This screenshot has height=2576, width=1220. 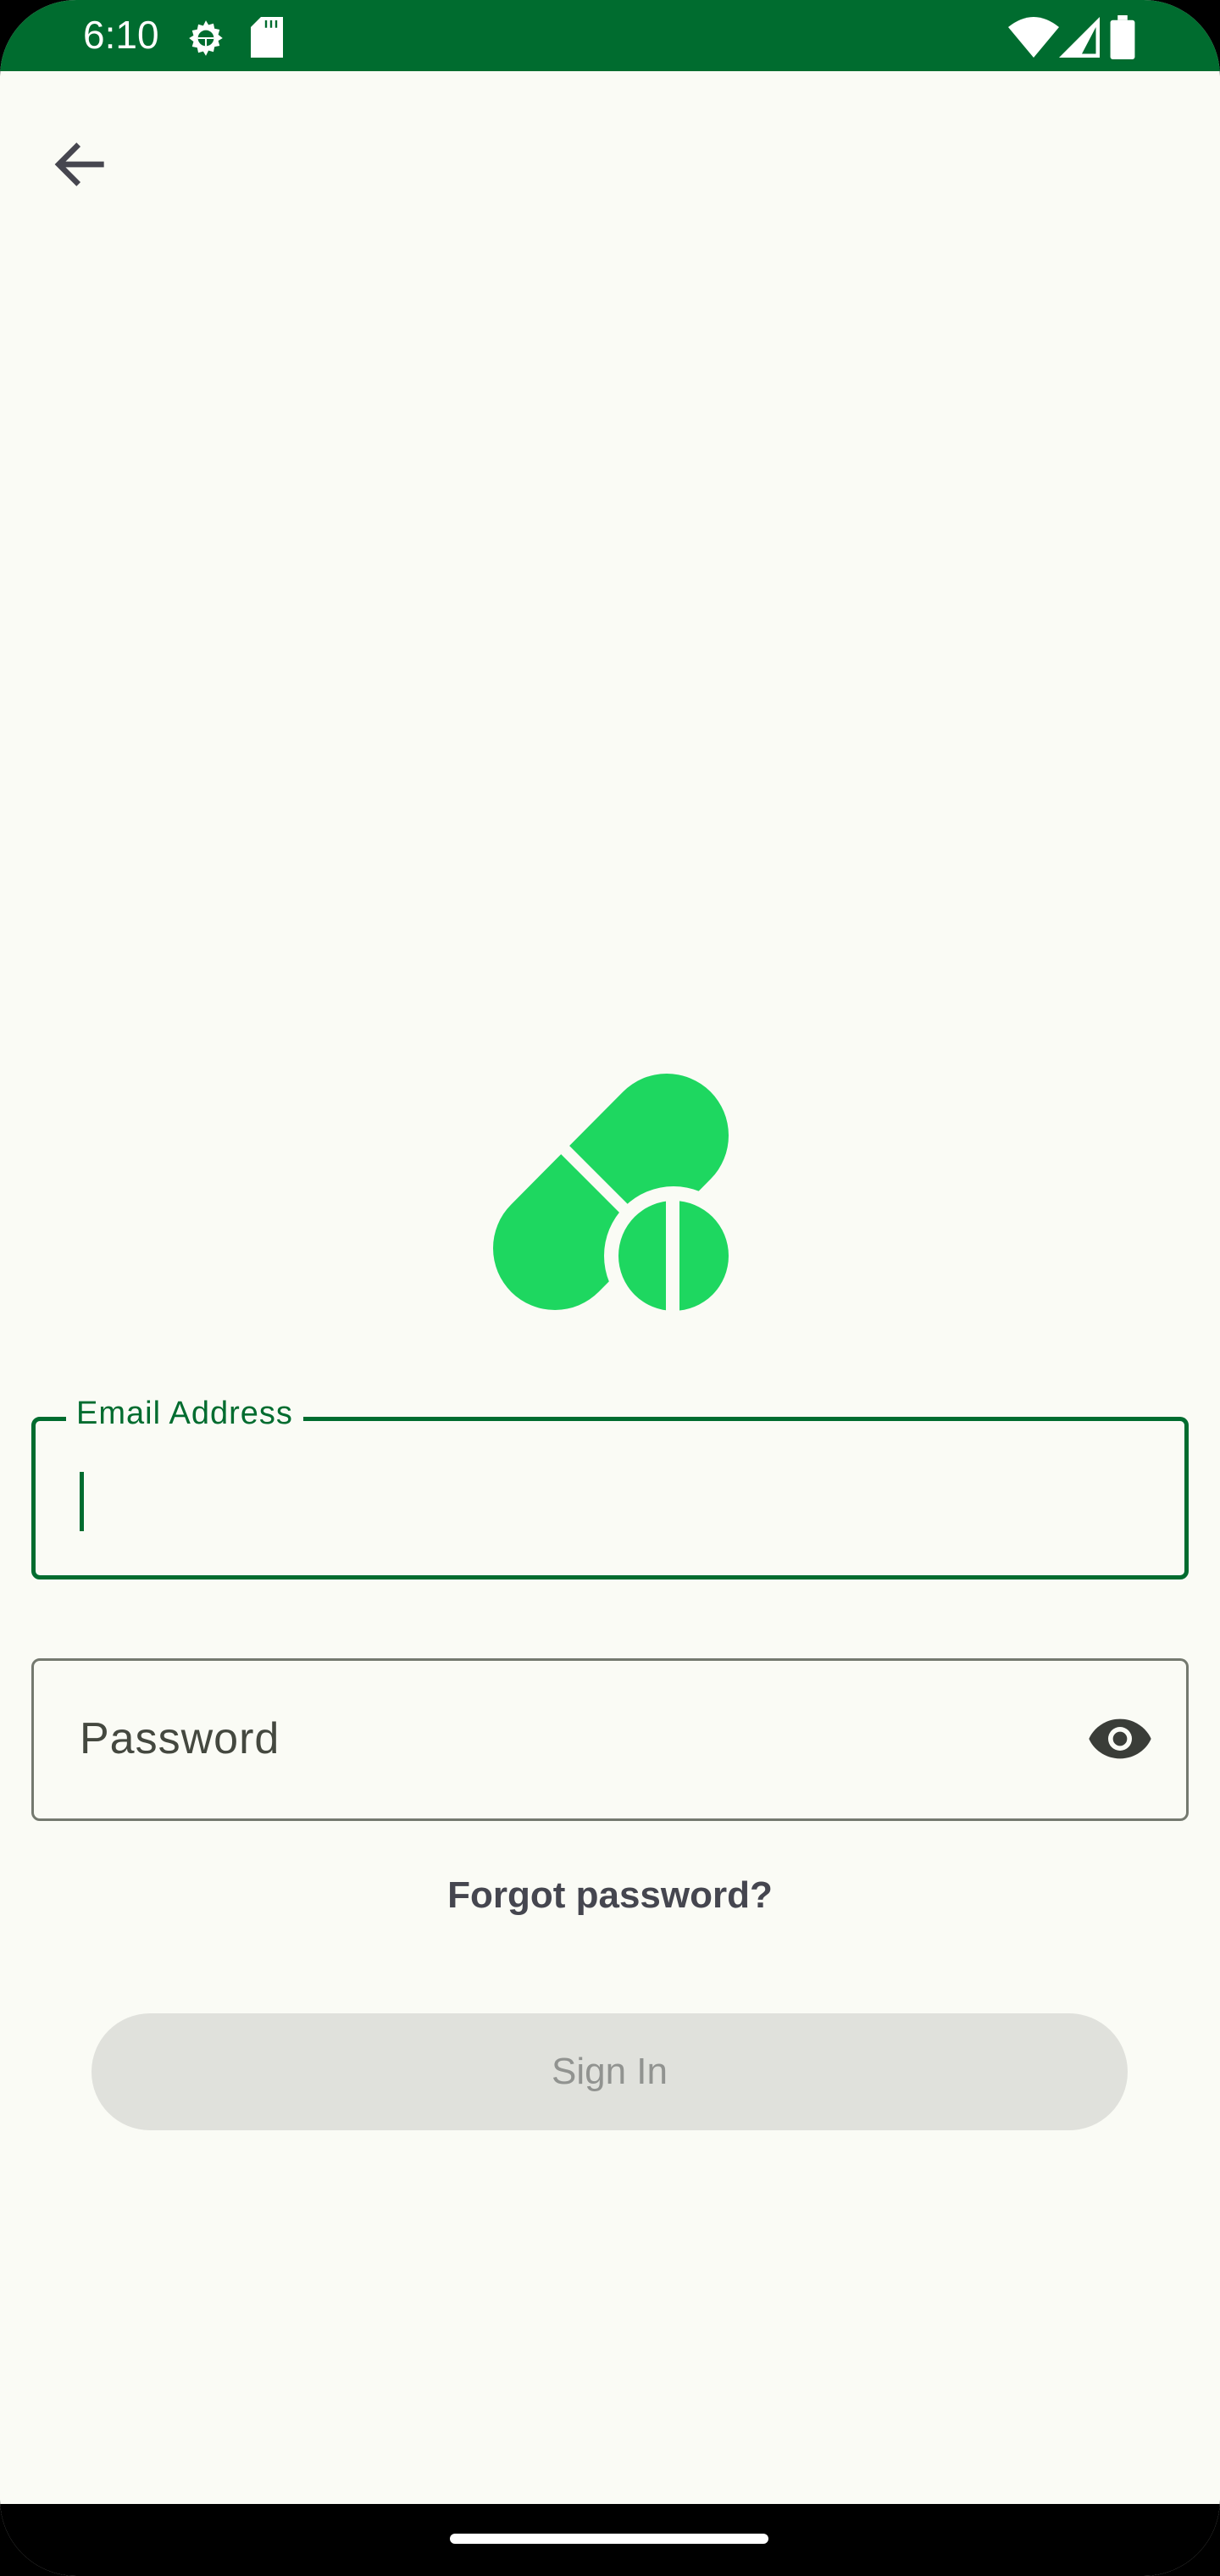 I want to click on settings-gear-icon, so click(x=206, y=38).